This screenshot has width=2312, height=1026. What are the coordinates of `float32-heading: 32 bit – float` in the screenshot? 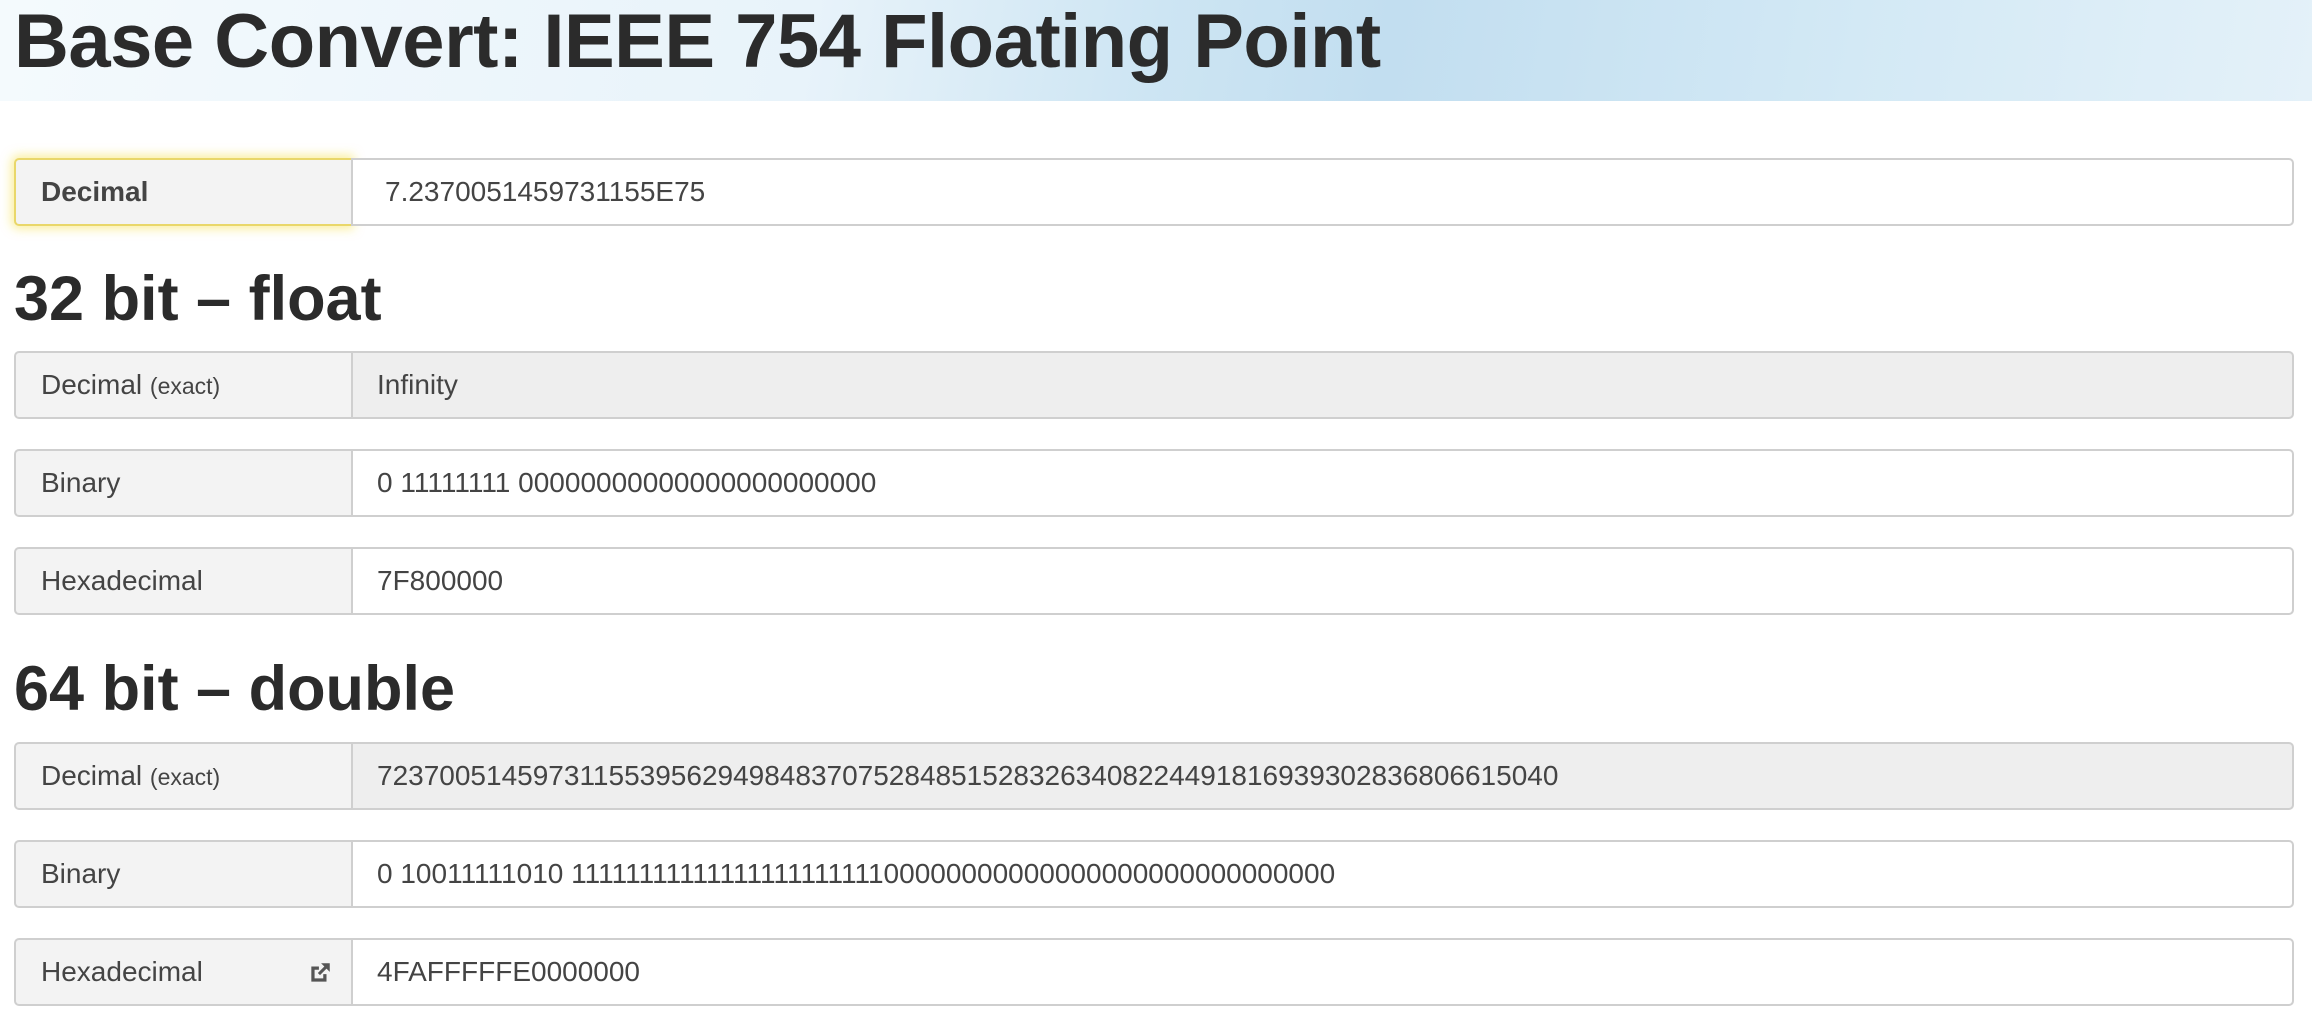 It's located at (198, 299).